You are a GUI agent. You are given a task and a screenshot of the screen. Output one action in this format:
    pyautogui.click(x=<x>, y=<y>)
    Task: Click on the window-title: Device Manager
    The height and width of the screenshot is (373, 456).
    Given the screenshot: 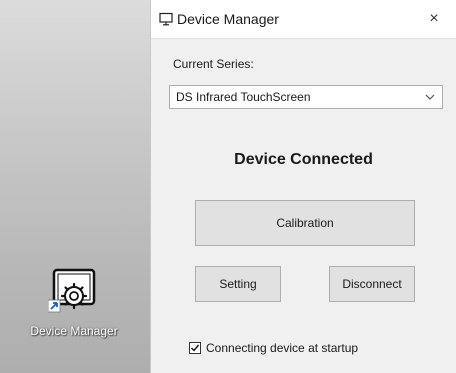 What is the action you would take?
    pyautogui.click(x=228, y=19)
    